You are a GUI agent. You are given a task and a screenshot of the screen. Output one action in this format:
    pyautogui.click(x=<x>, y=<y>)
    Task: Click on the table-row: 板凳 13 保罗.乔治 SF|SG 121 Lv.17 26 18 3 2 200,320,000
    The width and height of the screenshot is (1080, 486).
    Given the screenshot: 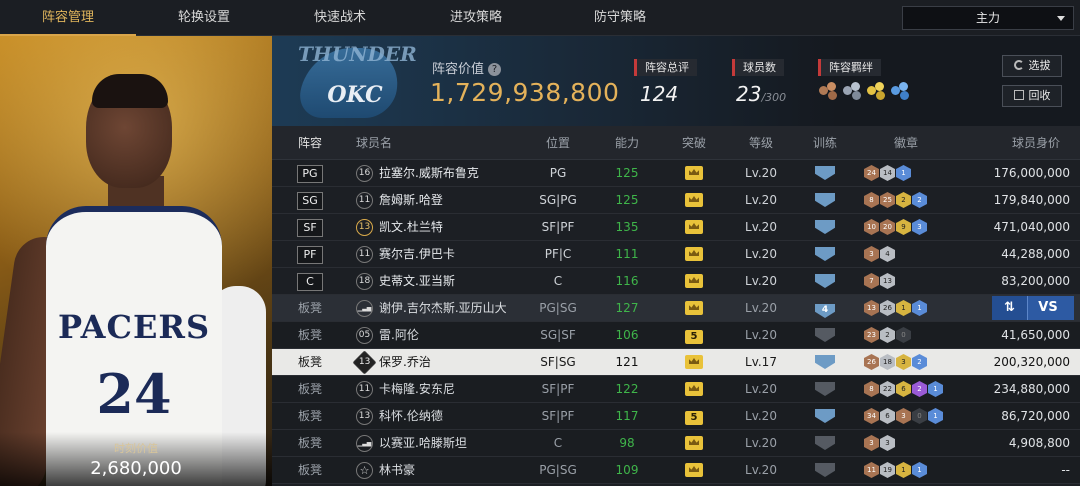 What is the action you would take?
    pyautogui.click(x=676, y=362)
    